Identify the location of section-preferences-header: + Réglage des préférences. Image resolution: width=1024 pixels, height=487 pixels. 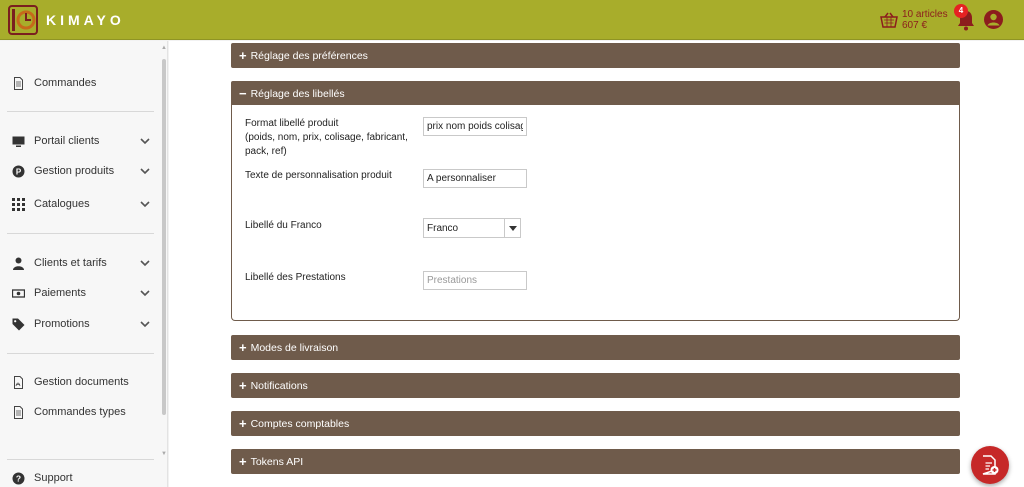
(595, 55).